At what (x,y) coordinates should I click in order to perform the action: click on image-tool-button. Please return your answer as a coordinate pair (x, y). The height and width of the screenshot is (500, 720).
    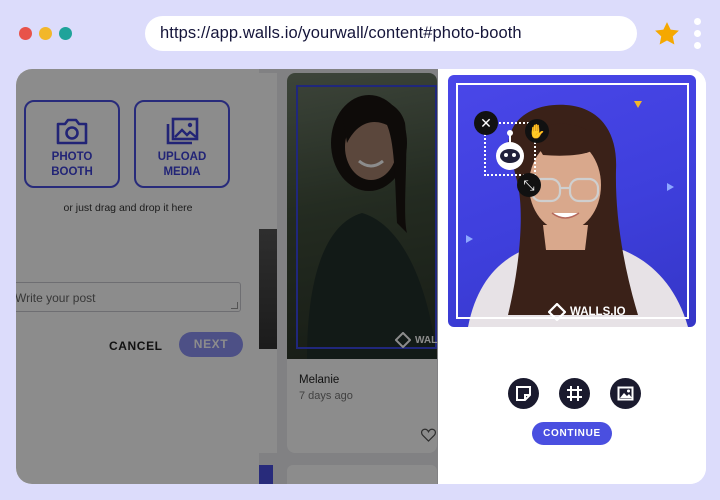
    Looking at the image, I should click on (625, 393).